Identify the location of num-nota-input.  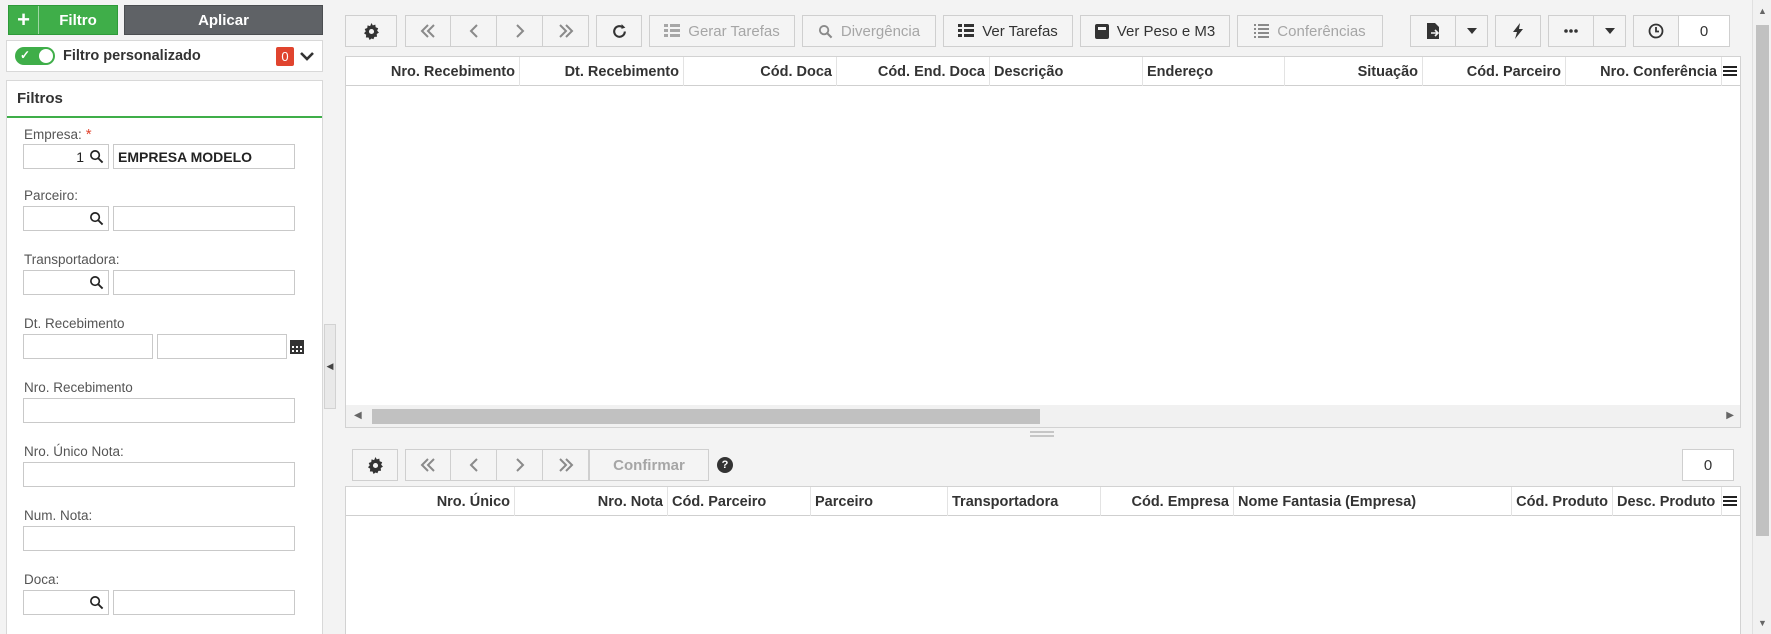
(159, 538).